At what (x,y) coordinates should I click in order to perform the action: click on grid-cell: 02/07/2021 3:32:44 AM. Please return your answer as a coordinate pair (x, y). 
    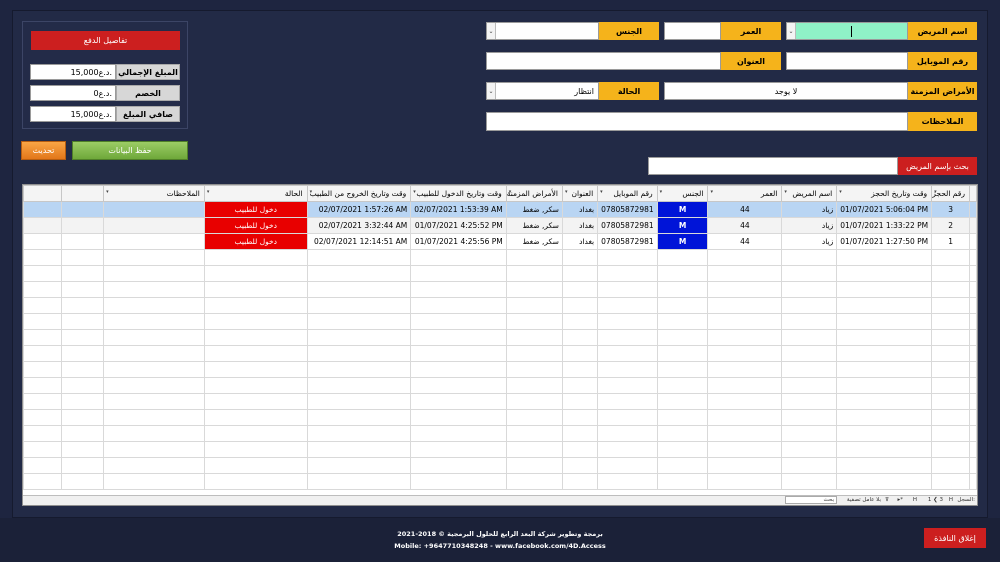
    Looking at the image, I should click on (359, 225).